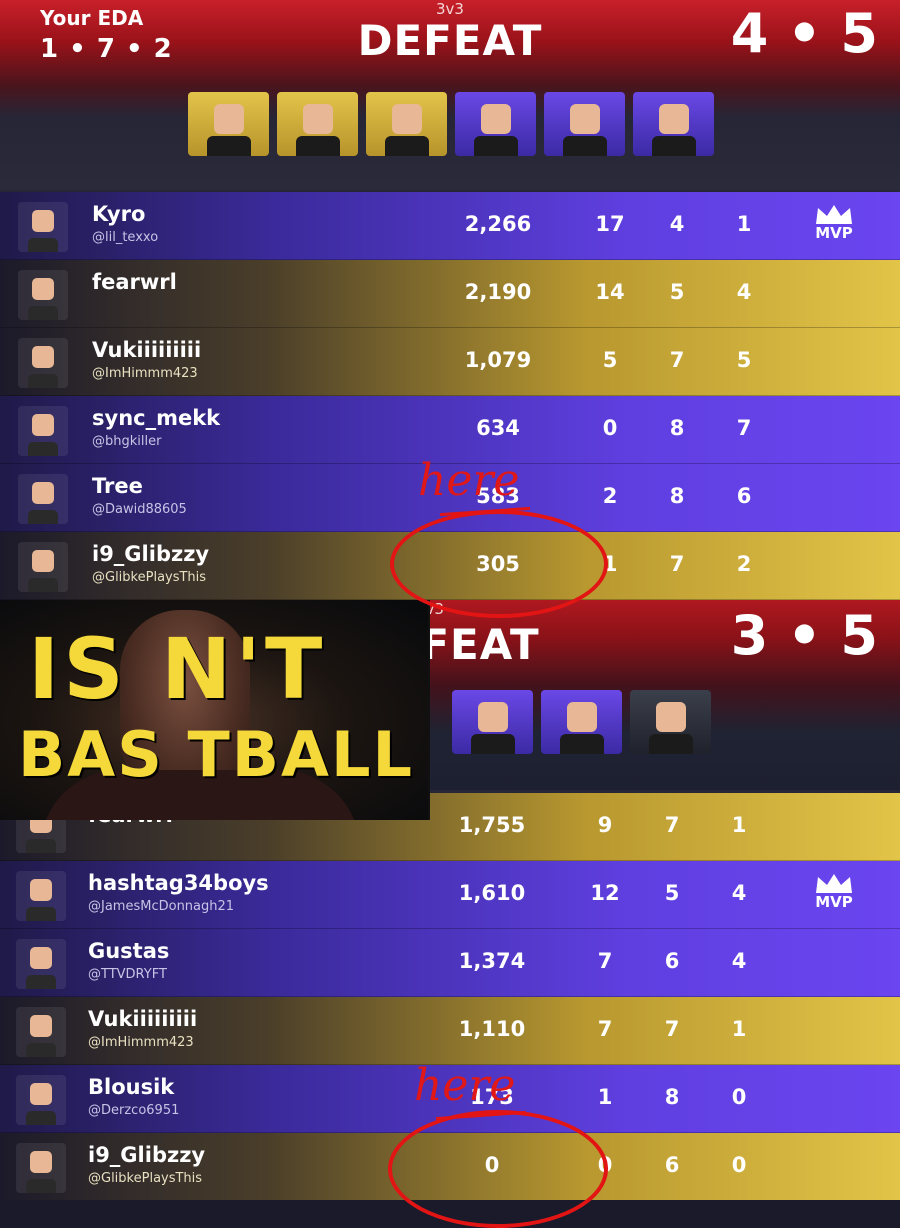  Describe the element at coordinates (498, 224) in the screenshot. I see `player-points: 2,266` at that location.